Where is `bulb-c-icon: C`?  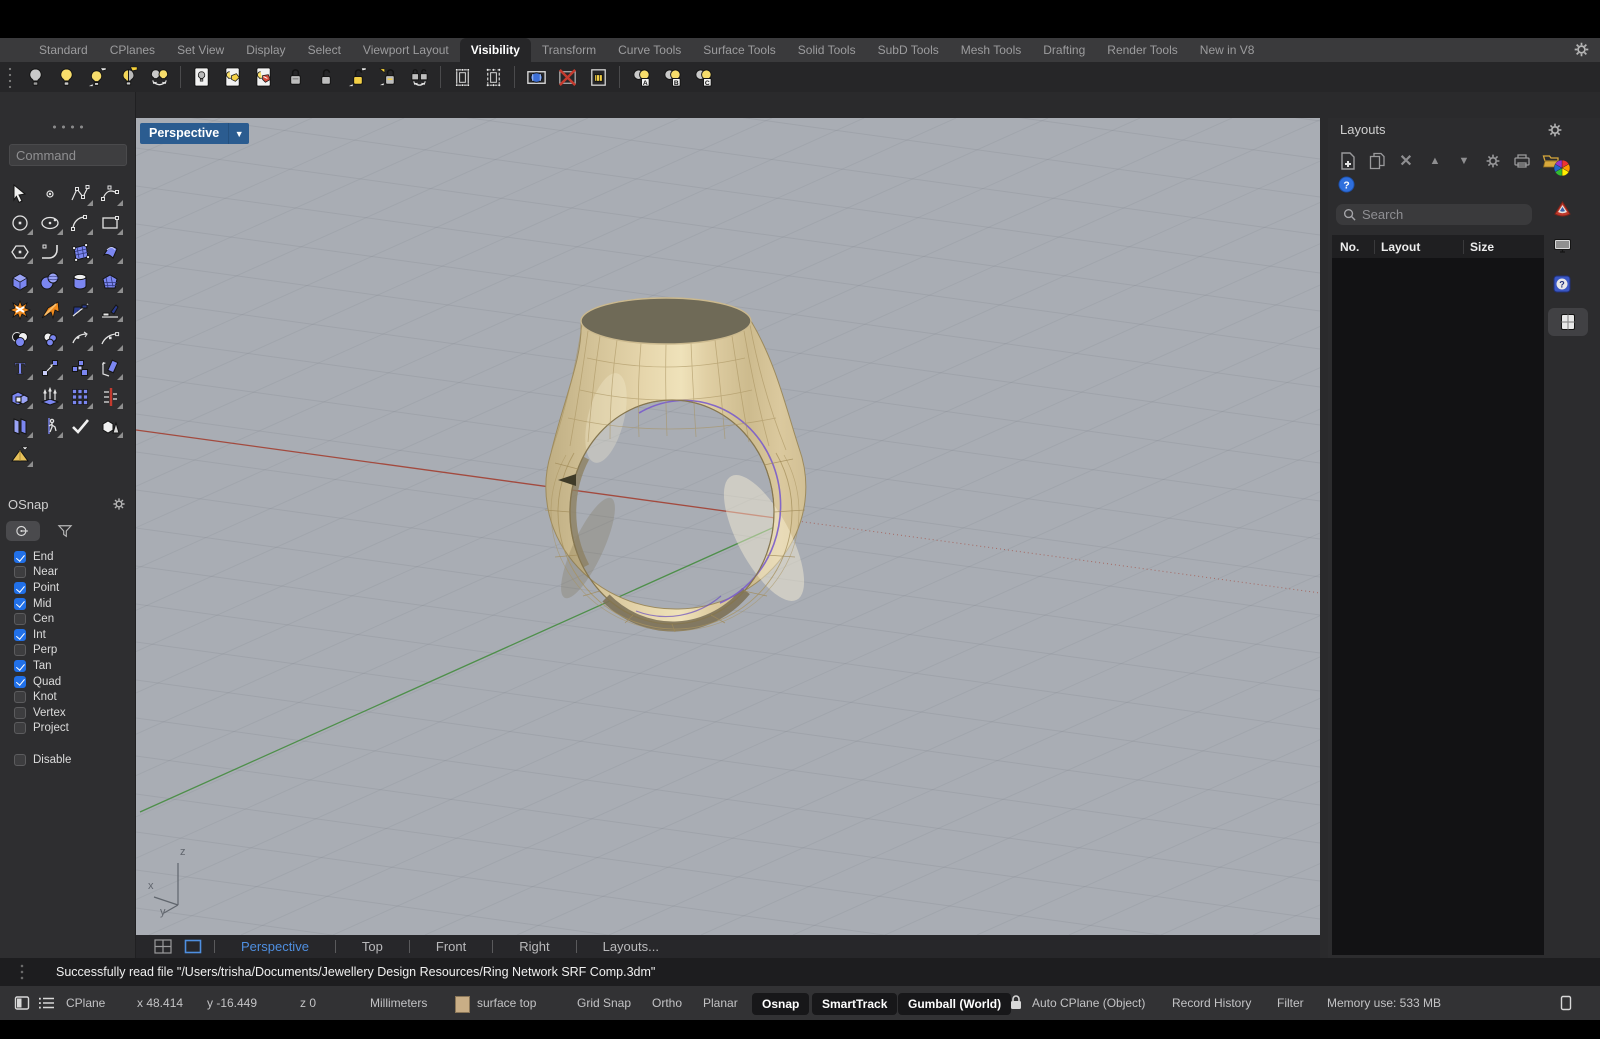 bulb-c-icon: C is located at coordinates (703, 77).